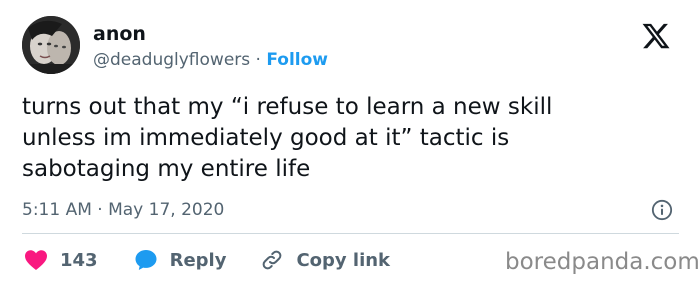 This screenshot has width=700, height=287. Describe the element at coordinates (146, 260) in the screenshot. I see `speech-bubble-icon` at that location.